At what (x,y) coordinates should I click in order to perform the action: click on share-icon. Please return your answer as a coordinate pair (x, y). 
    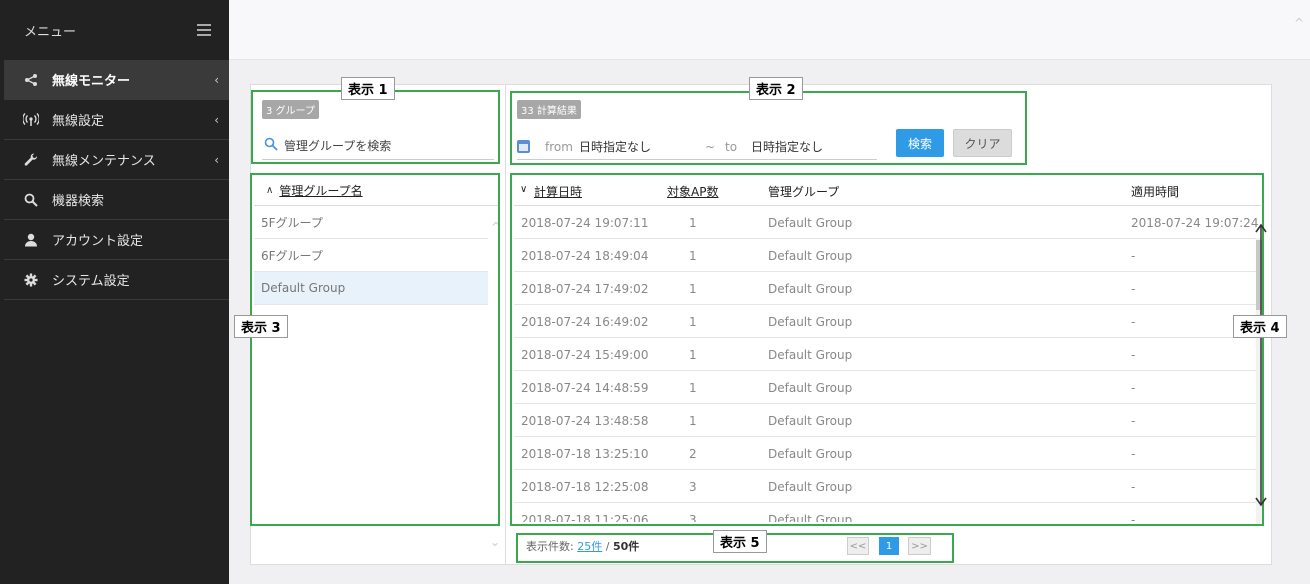
    Looking at the image, I should click on (31, 80).